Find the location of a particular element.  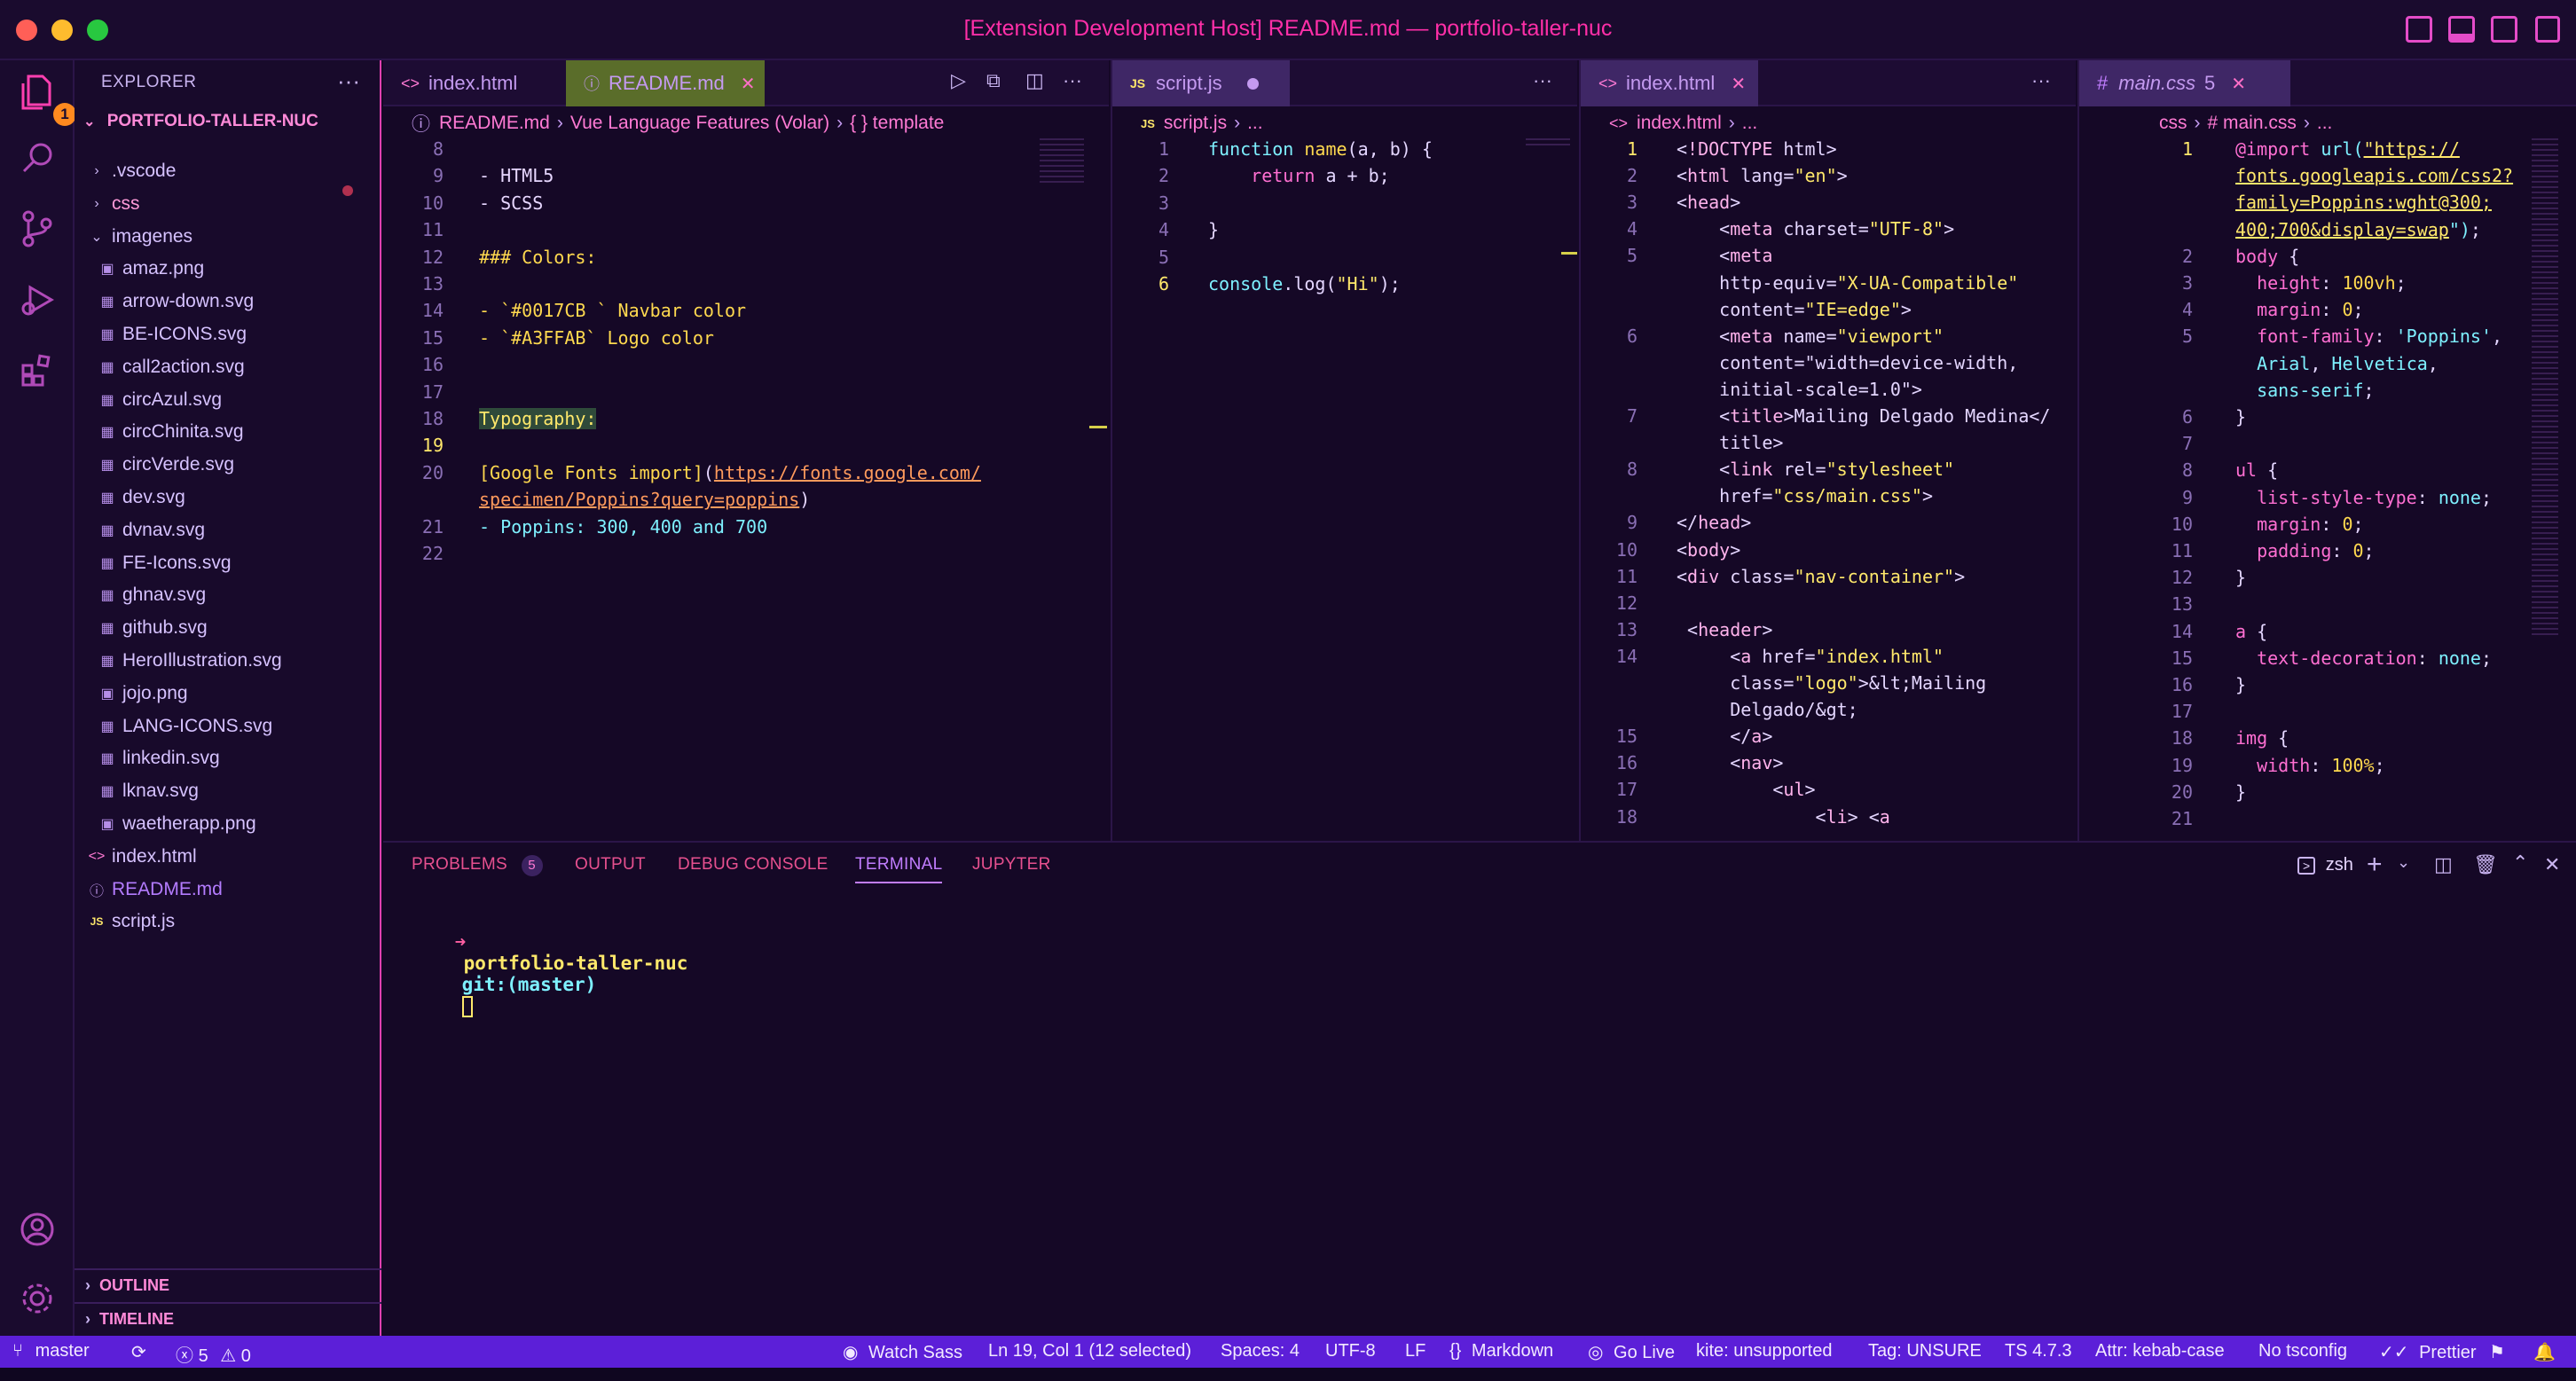

tree-item: ▦ ghnav.svg is located at coordinates (151, 595).